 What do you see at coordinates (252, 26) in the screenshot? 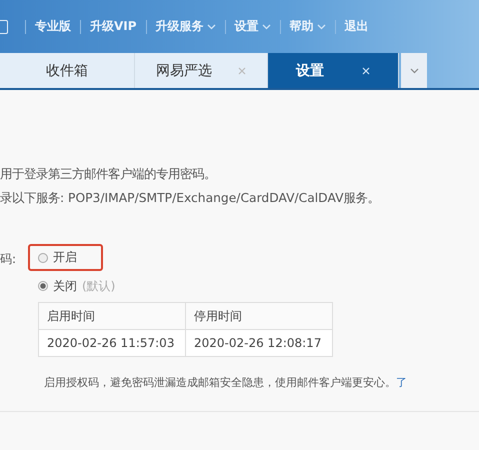
I see `nav-link: 设置` at bounding box center [252, 26].